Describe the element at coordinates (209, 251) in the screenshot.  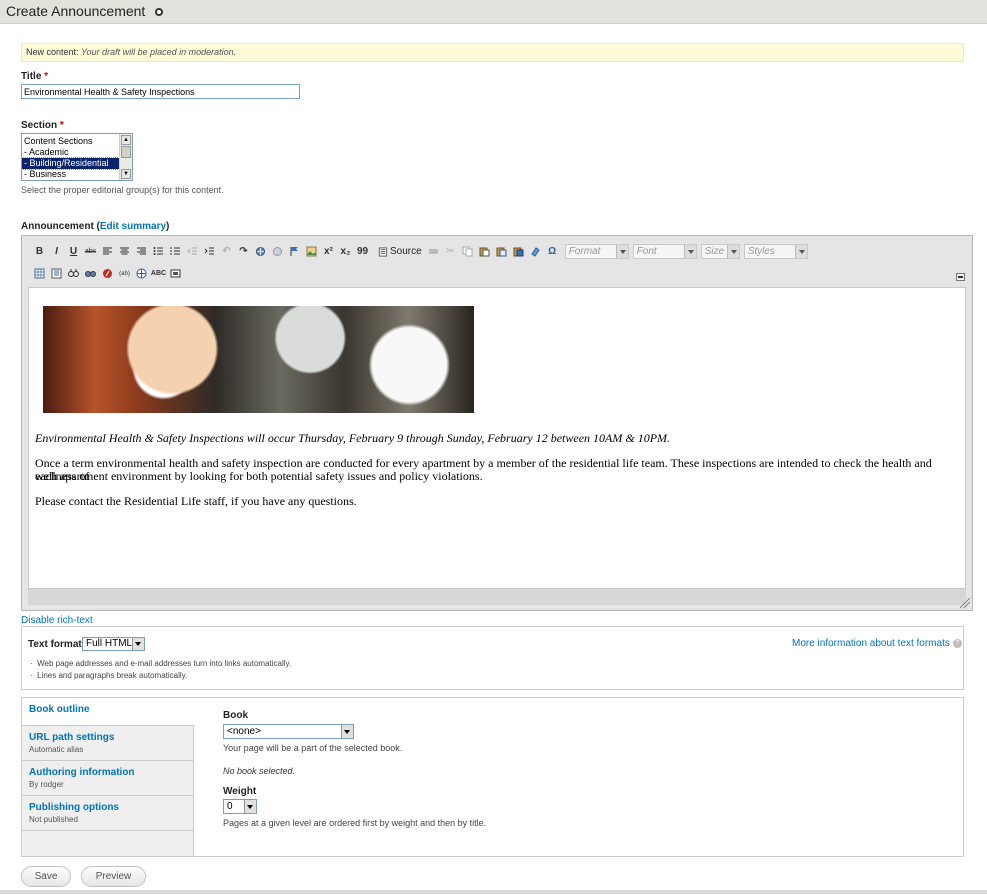
I see `indent-icon` at that location.